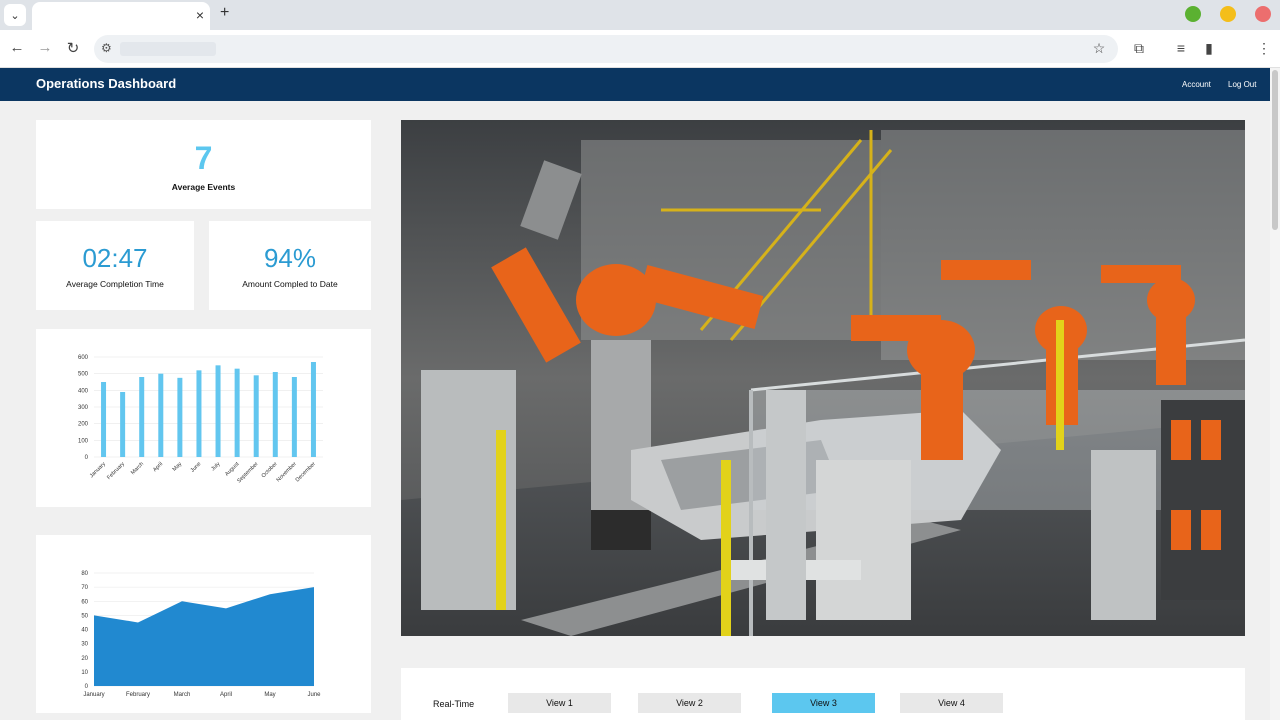 This screenshot has width=1280, height=720. Describe the element at coordinates (1275, 150) in the screenshot. I see `scrollbar-thumb` at that location.